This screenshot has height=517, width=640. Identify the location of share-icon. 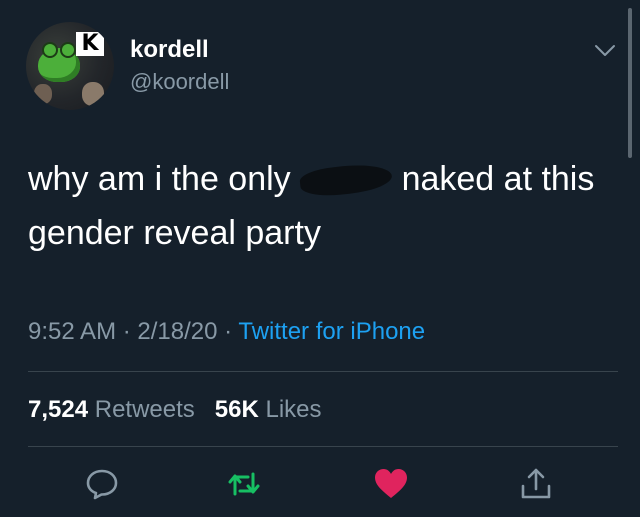
(536, 484).